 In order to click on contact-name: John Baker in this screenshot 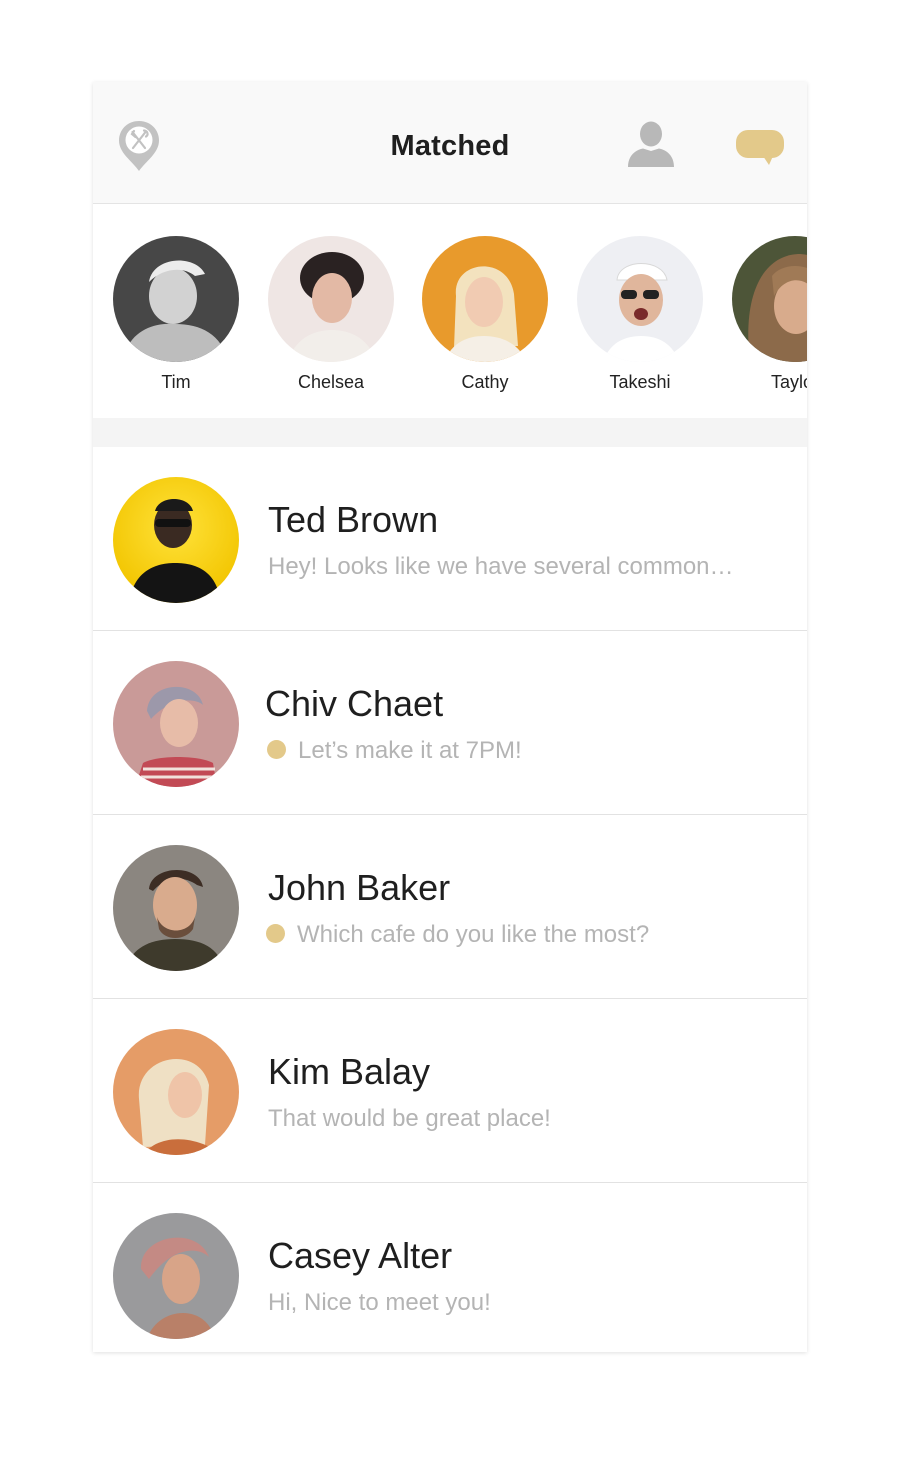, I will do `click(359, 887)`.